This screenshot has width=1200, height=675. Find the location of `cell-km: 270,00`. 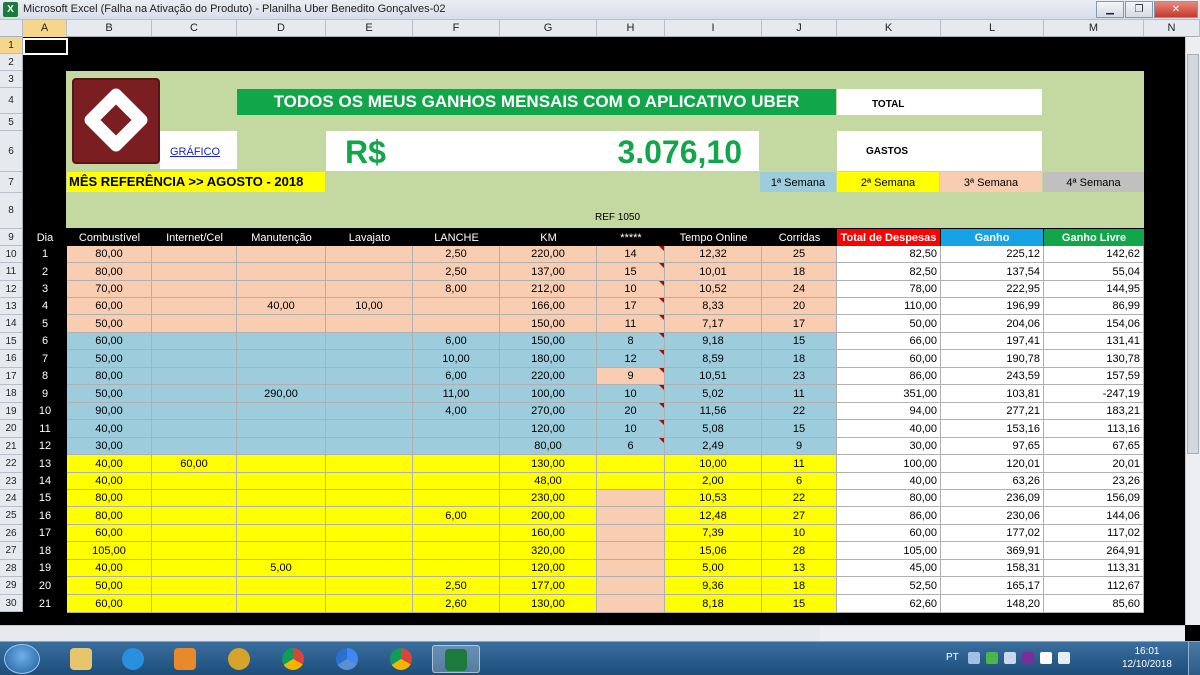

cell-km: 270,00 is located at coordinates (548, 411).